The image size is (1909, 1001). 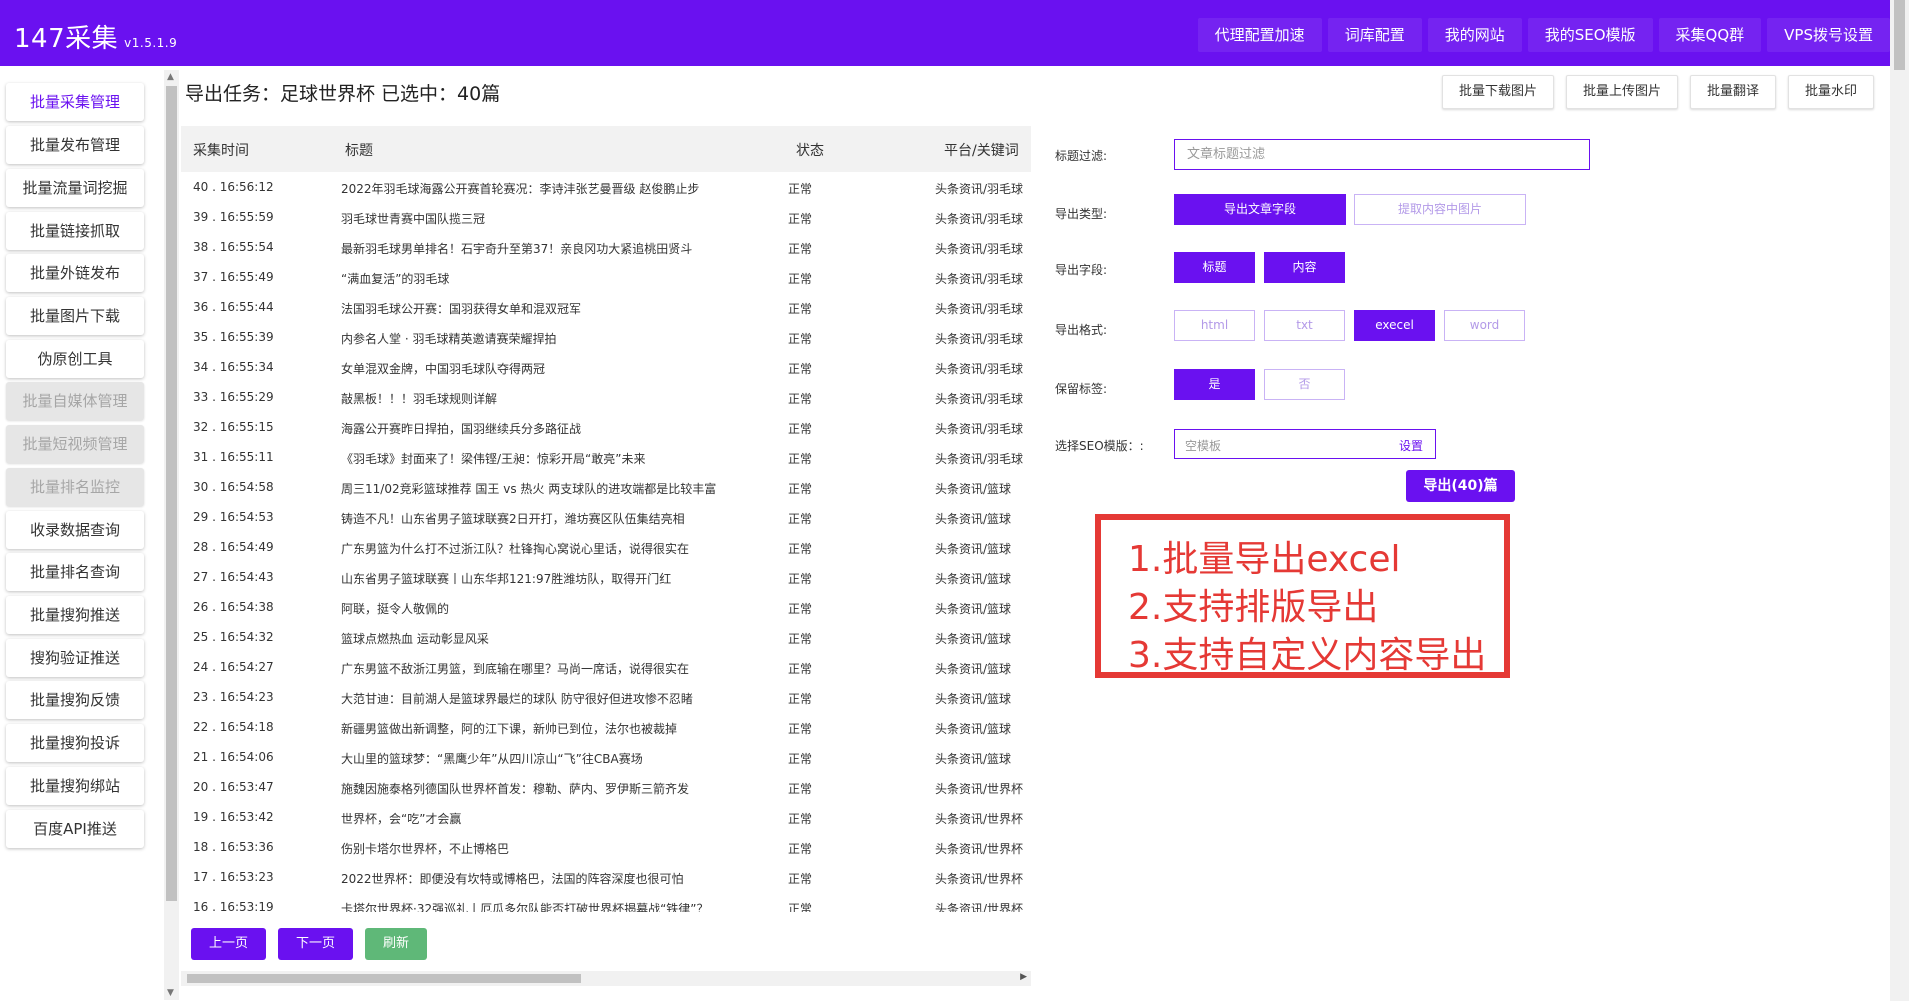 What do you see at coordinates (1830, 92) in the screenshot?
I see `top-action-button-4: 批量水印` at bounding box center [1830, 92].